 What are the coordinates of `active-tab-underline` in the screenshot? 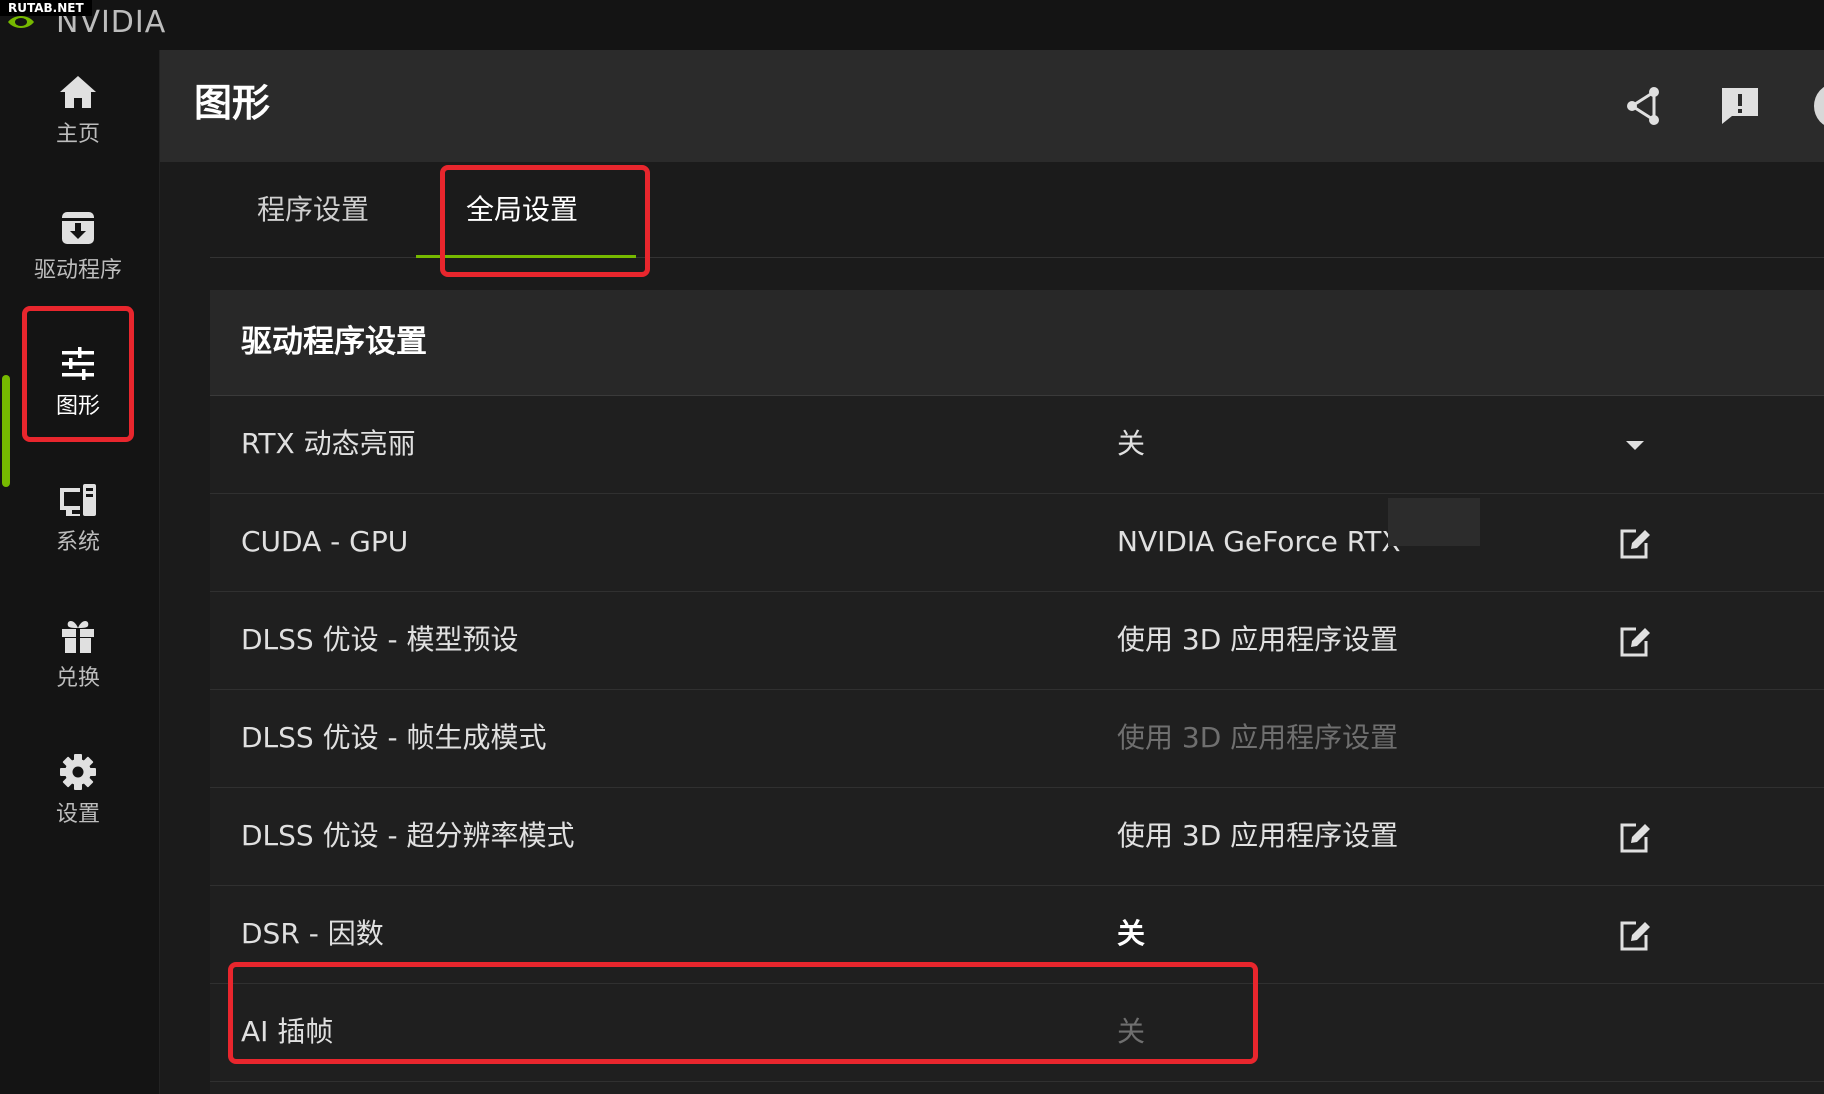 It's located at (526, 256).